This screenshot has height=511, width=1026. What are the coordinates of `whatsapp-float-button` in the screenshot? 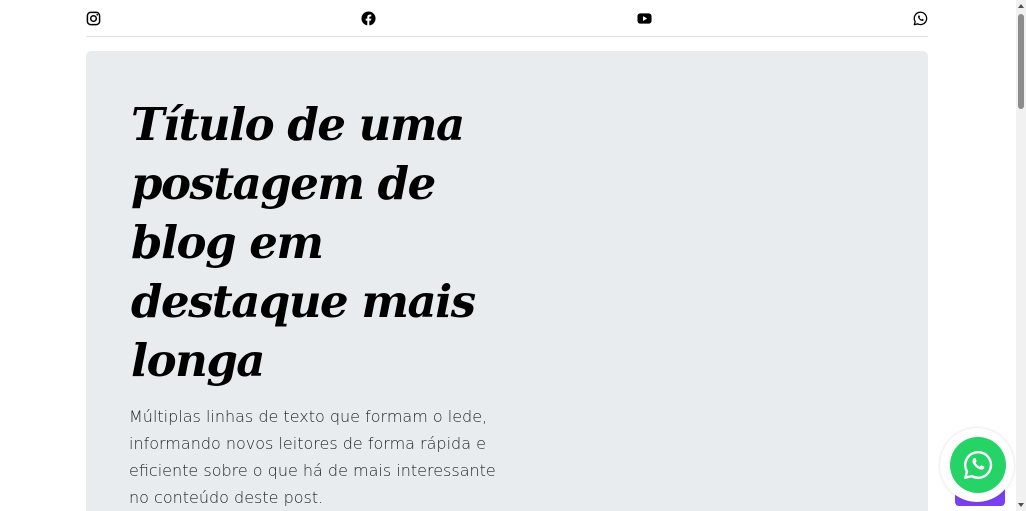 It's located at (977, 465).